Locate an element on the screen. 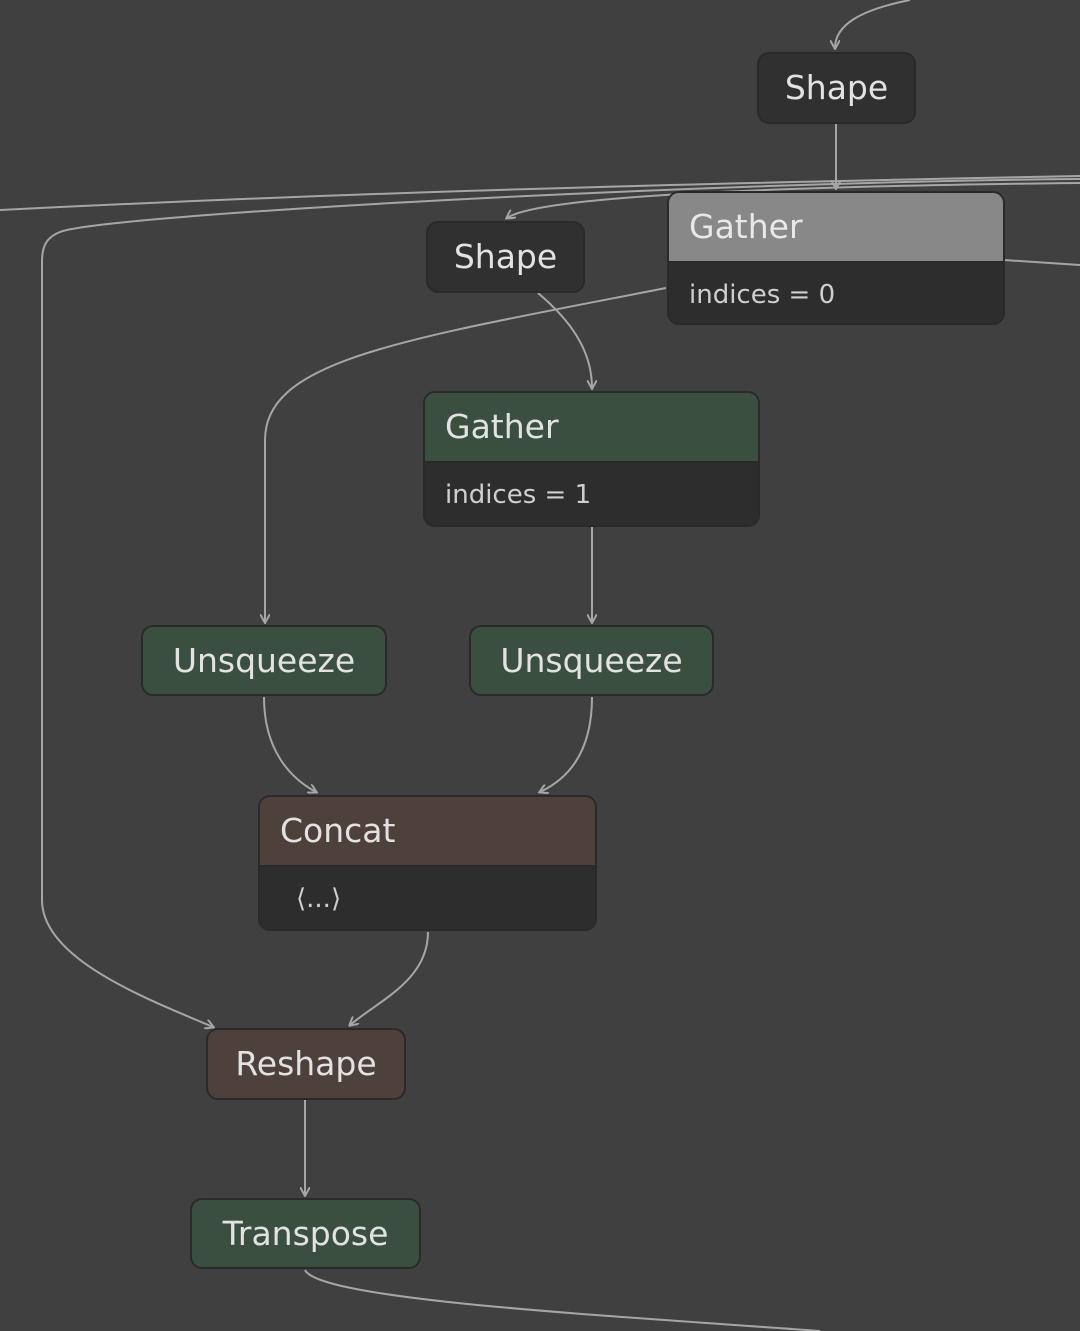 The height and width of the screenshot is (1331, 1080). node-shape-top: Shape is located at coordinates (836, 88).